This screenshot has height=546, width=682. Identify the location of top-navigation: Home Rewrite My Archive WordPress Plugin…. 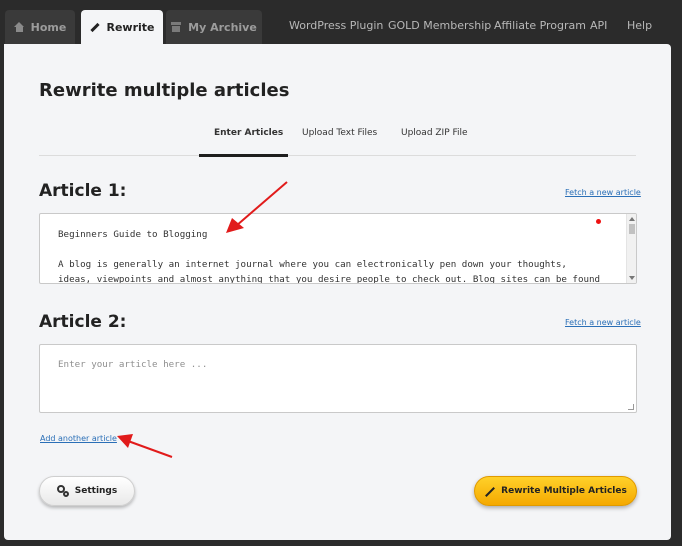
(341, 22).